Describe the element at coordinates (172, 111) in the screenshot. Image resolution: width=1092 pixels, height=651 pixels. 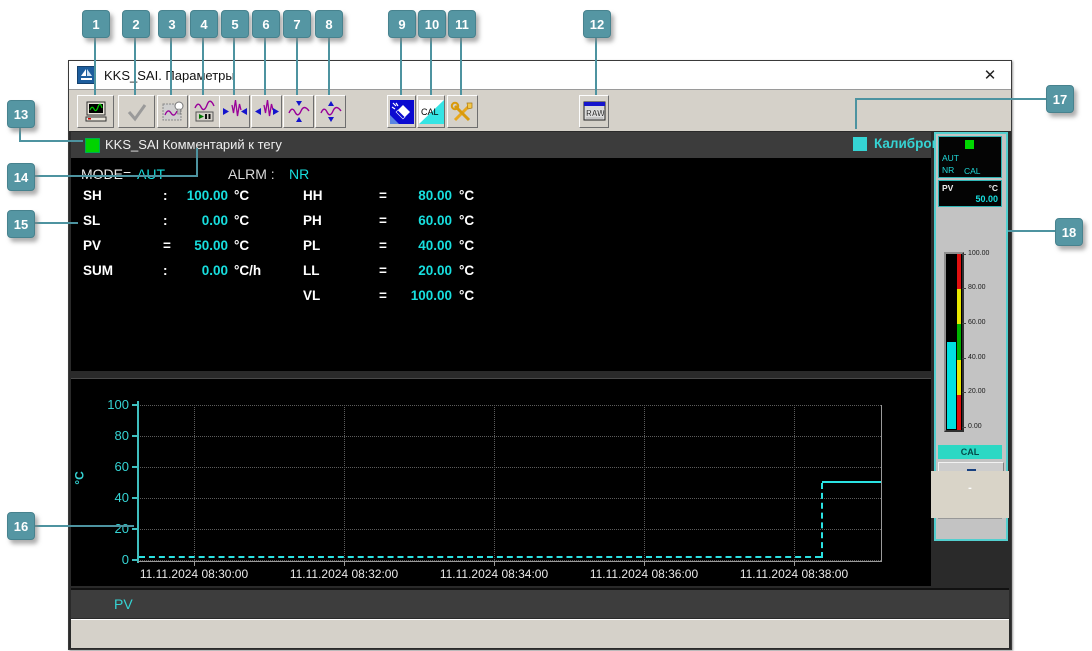
I see `export-image-button` at that location.